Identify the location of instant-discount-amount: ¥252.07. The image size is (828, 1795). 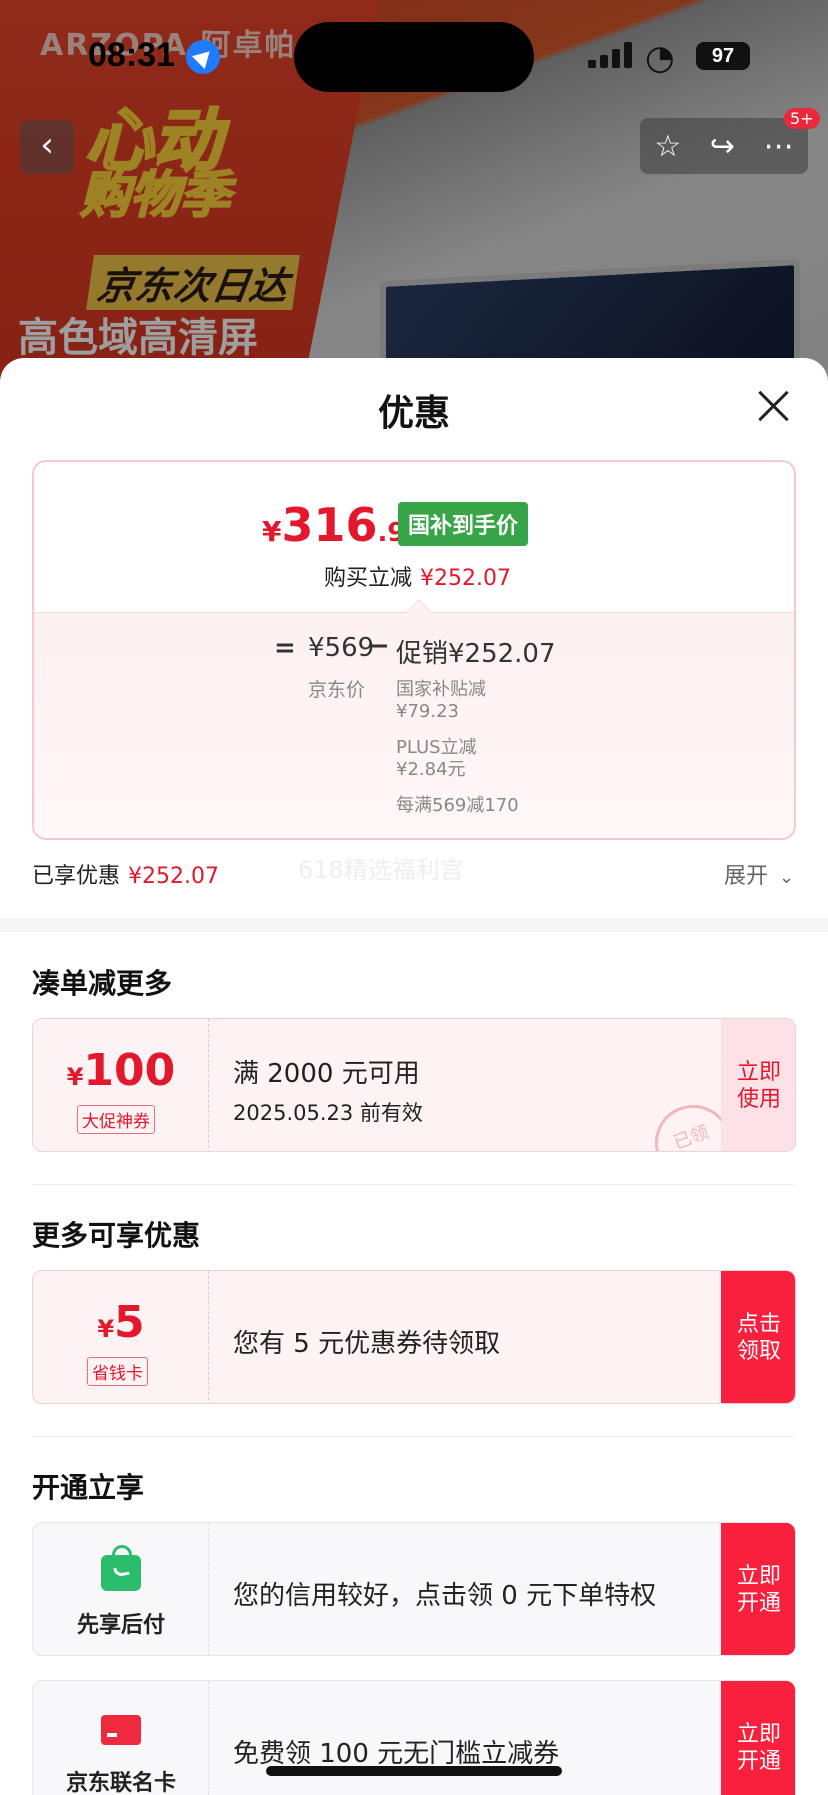
(465, 578).